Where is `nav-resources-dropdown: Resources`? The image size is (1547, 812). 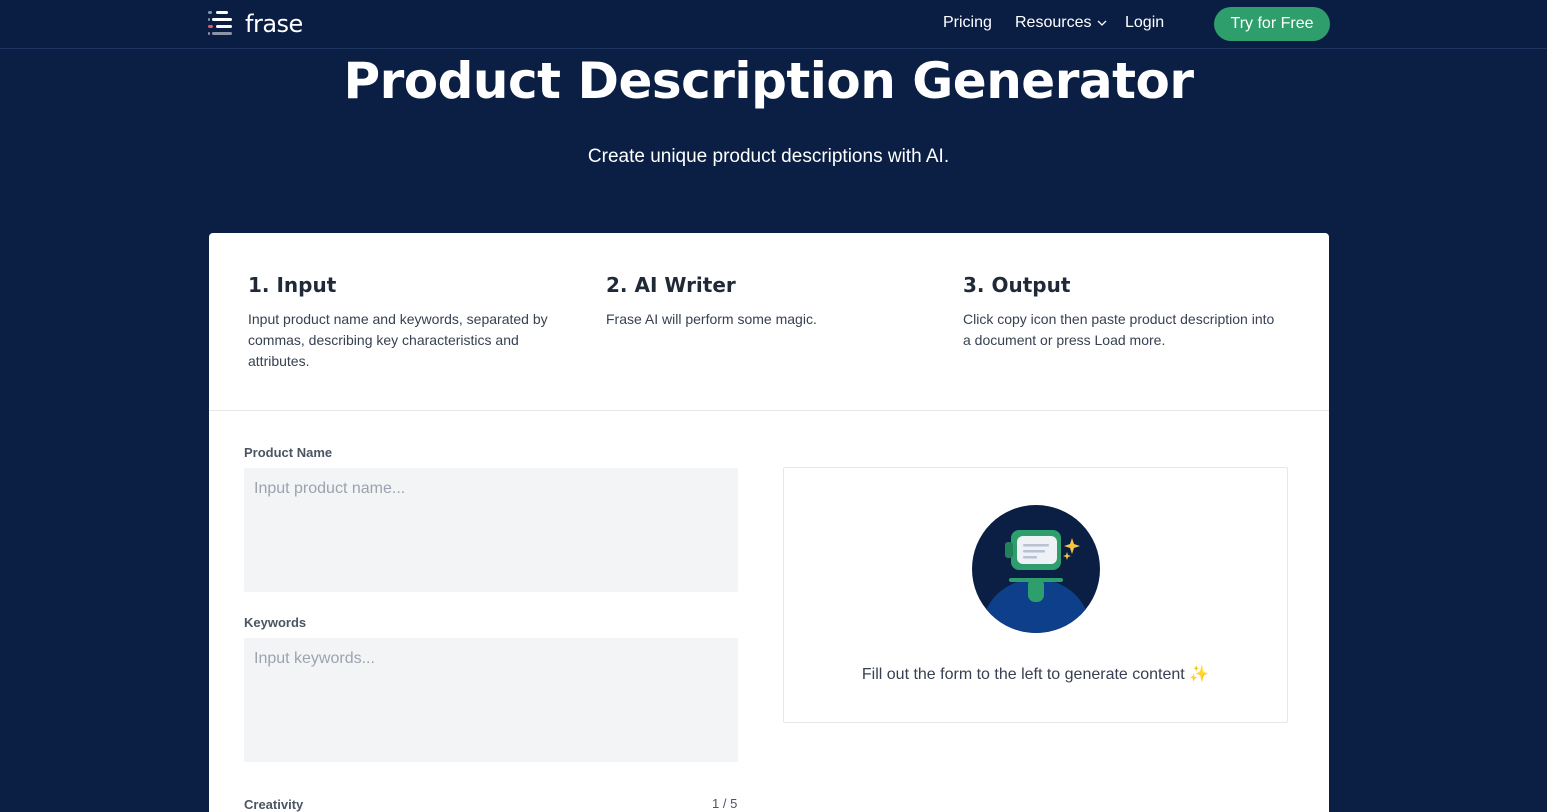
nav-resources-dropdown: Resources is located at coordinates (1061, 23).